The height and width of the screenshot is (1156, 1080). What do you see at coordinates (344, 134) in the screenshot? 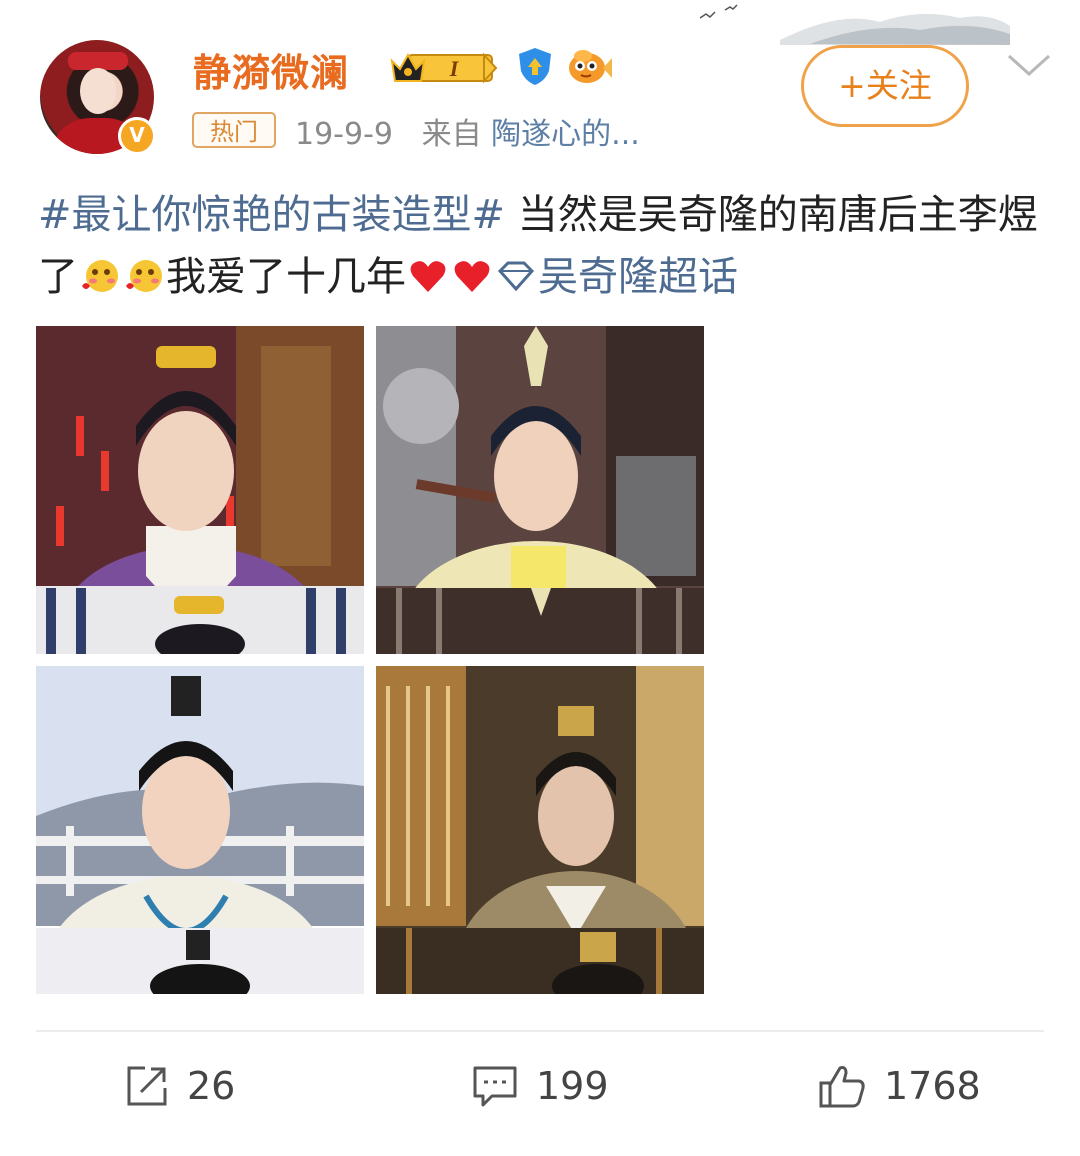
I see `post-date: 19-9-9` at bounding box center [344, 134].